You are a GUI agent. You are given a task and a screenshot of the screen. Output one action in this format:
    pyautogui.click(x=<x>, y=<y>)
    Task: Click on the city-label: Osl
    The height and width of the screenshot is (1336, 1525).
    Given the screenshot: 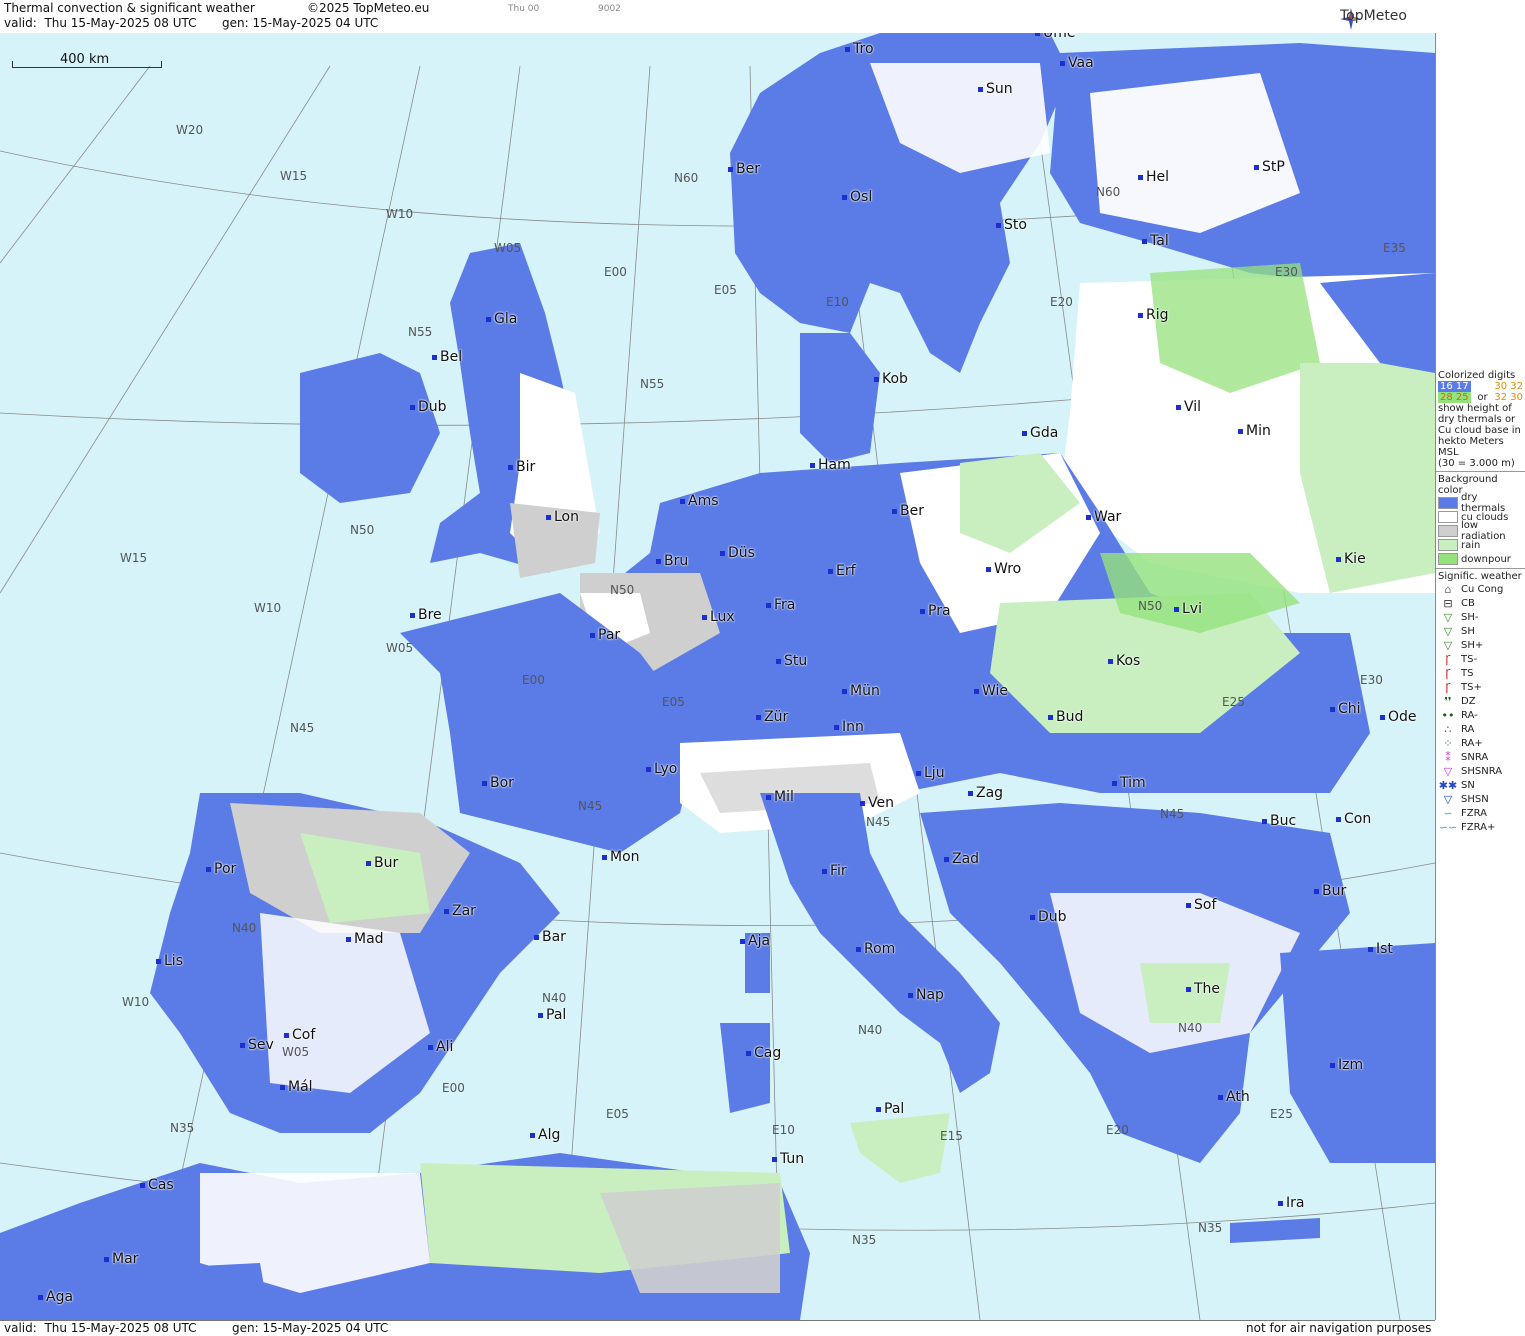 What is the action you would take?
    pyautogui.click(x=857, y=197)
    